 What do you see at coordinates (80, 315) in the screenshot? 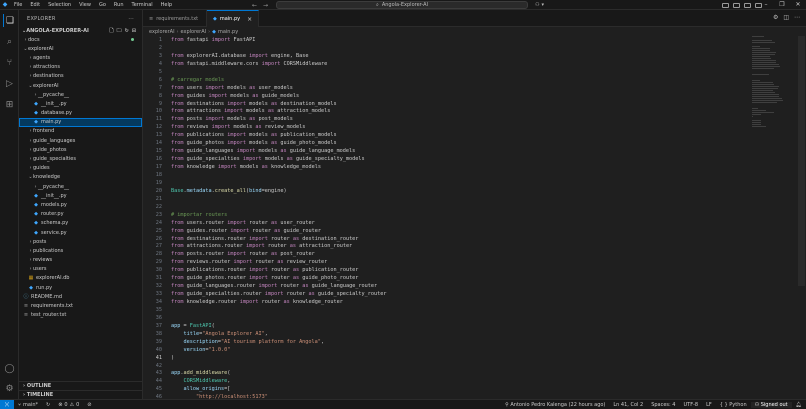
I see `tree-file: ≡ test_router.txt` at bounding box center [80, 315].